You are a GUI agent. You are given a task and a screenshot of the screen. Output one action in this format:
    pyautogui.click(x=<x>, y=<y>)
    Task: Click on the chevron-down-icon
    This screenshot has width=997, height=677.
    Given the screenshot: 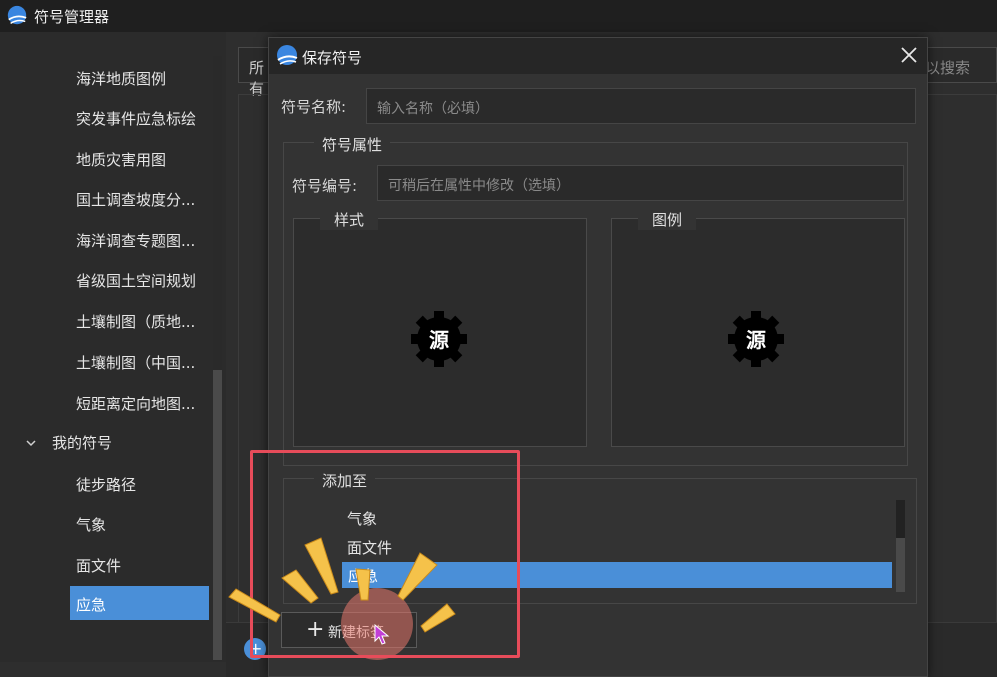 What is the action you would take?
    pyautogui.click(x=31, y=442)
    